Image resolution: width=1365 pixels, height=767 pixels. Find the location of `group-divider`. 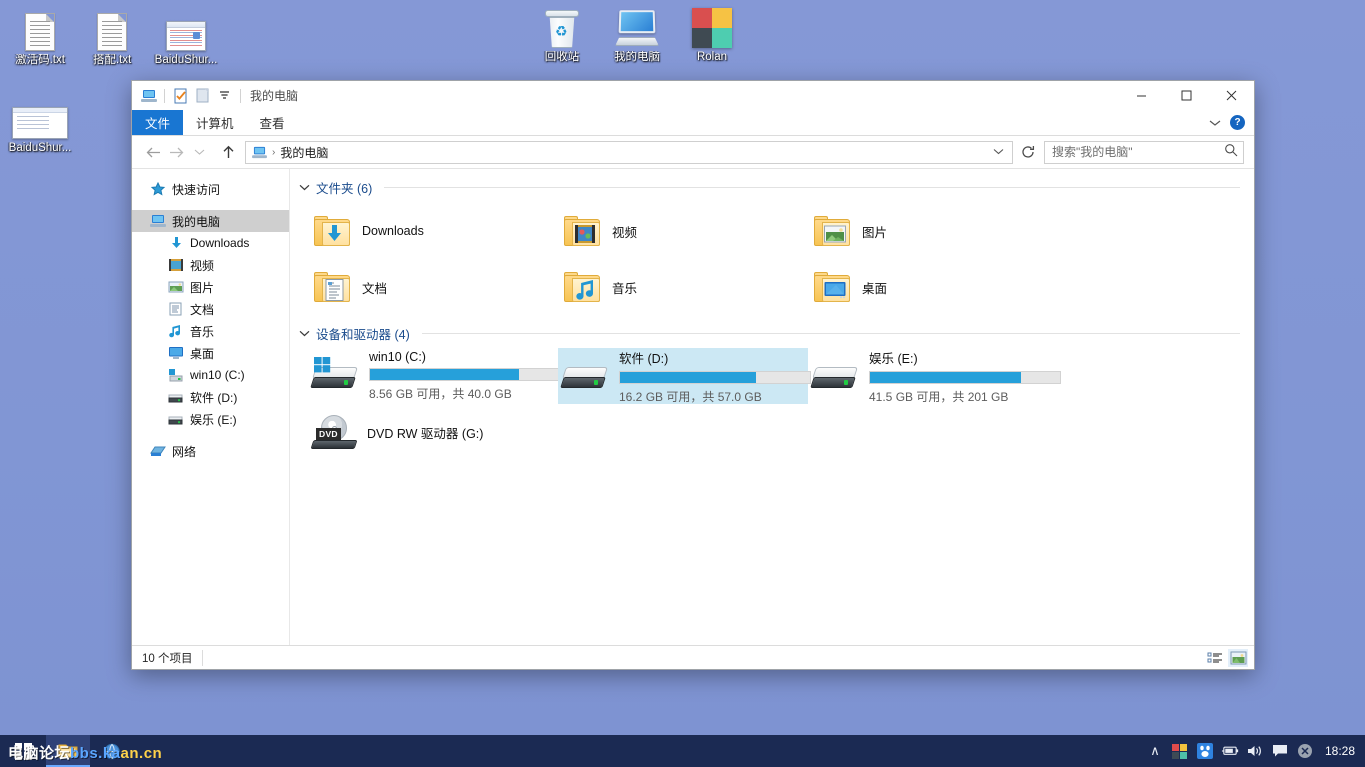

group-divider is located at coordinates (812, 187).